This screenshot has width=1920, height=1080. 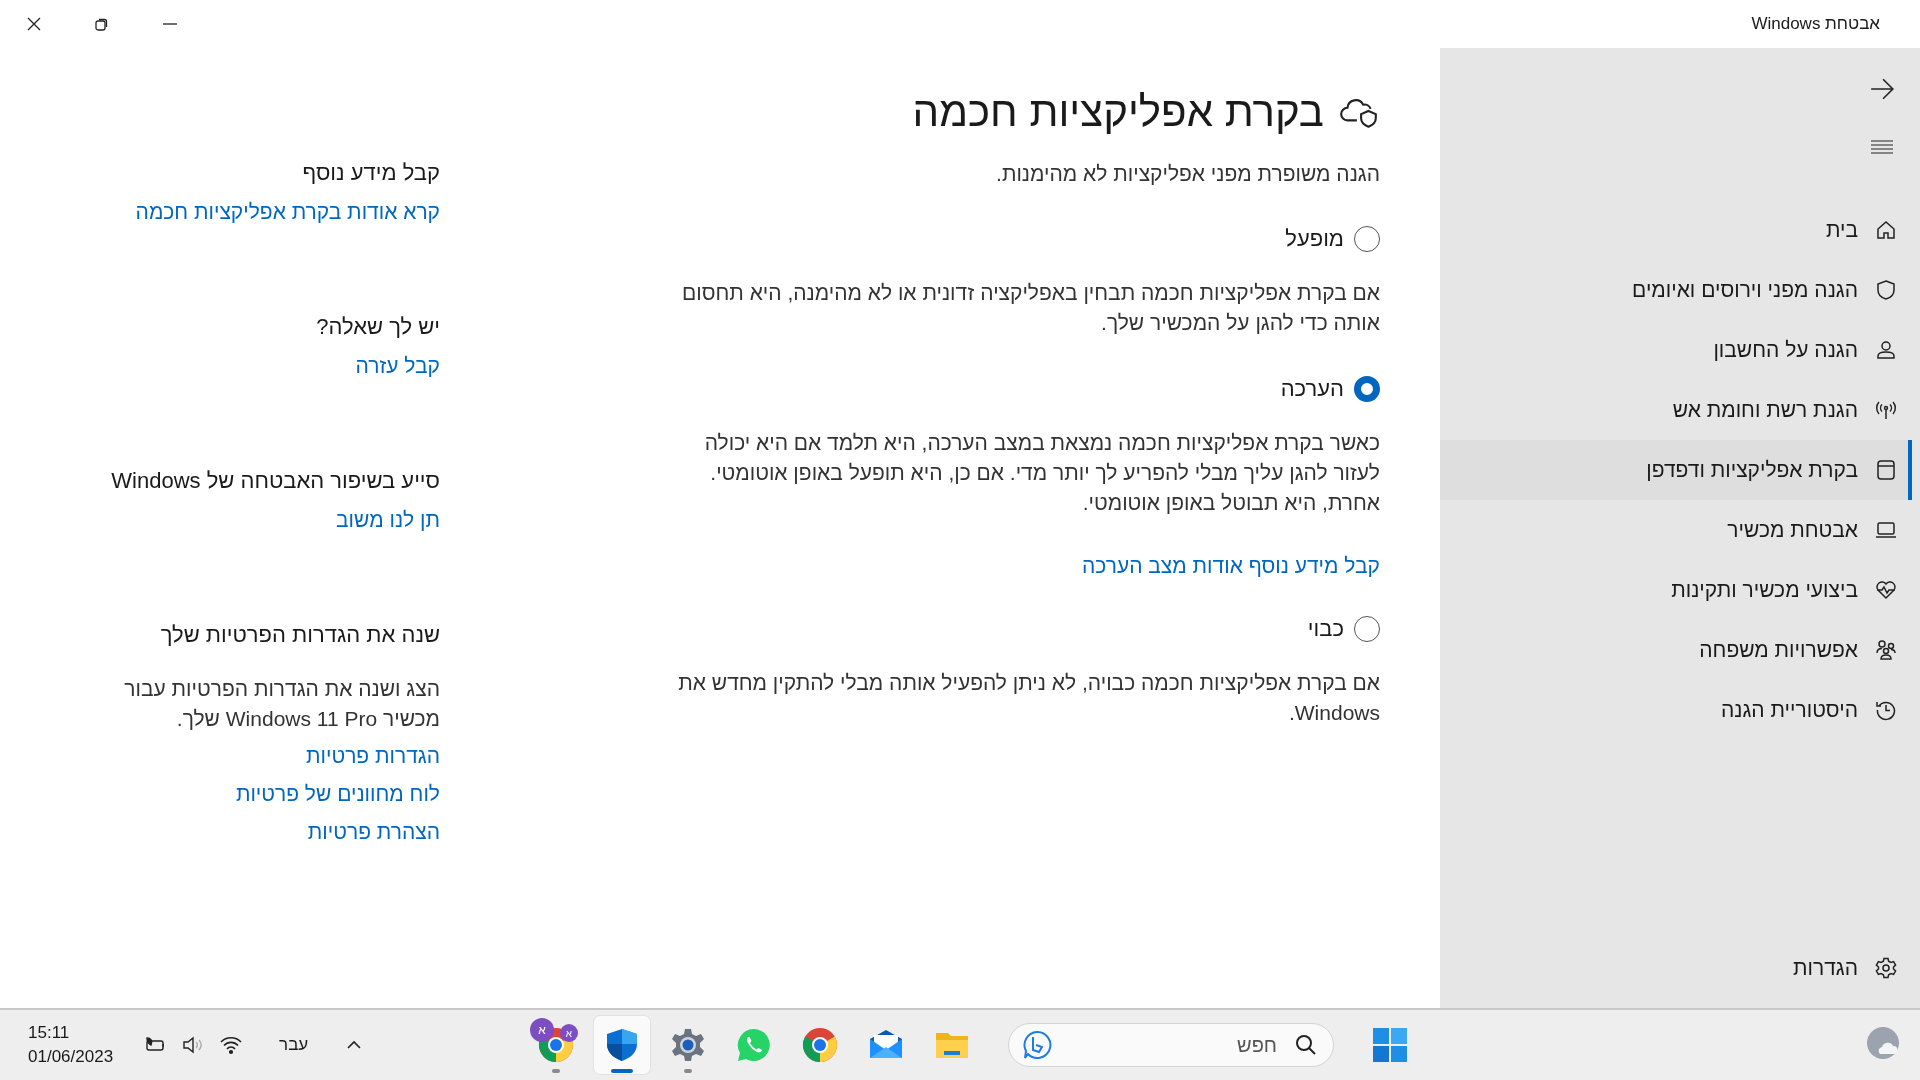 I want to click on wifi-icon, so click(x=231, y=1045).